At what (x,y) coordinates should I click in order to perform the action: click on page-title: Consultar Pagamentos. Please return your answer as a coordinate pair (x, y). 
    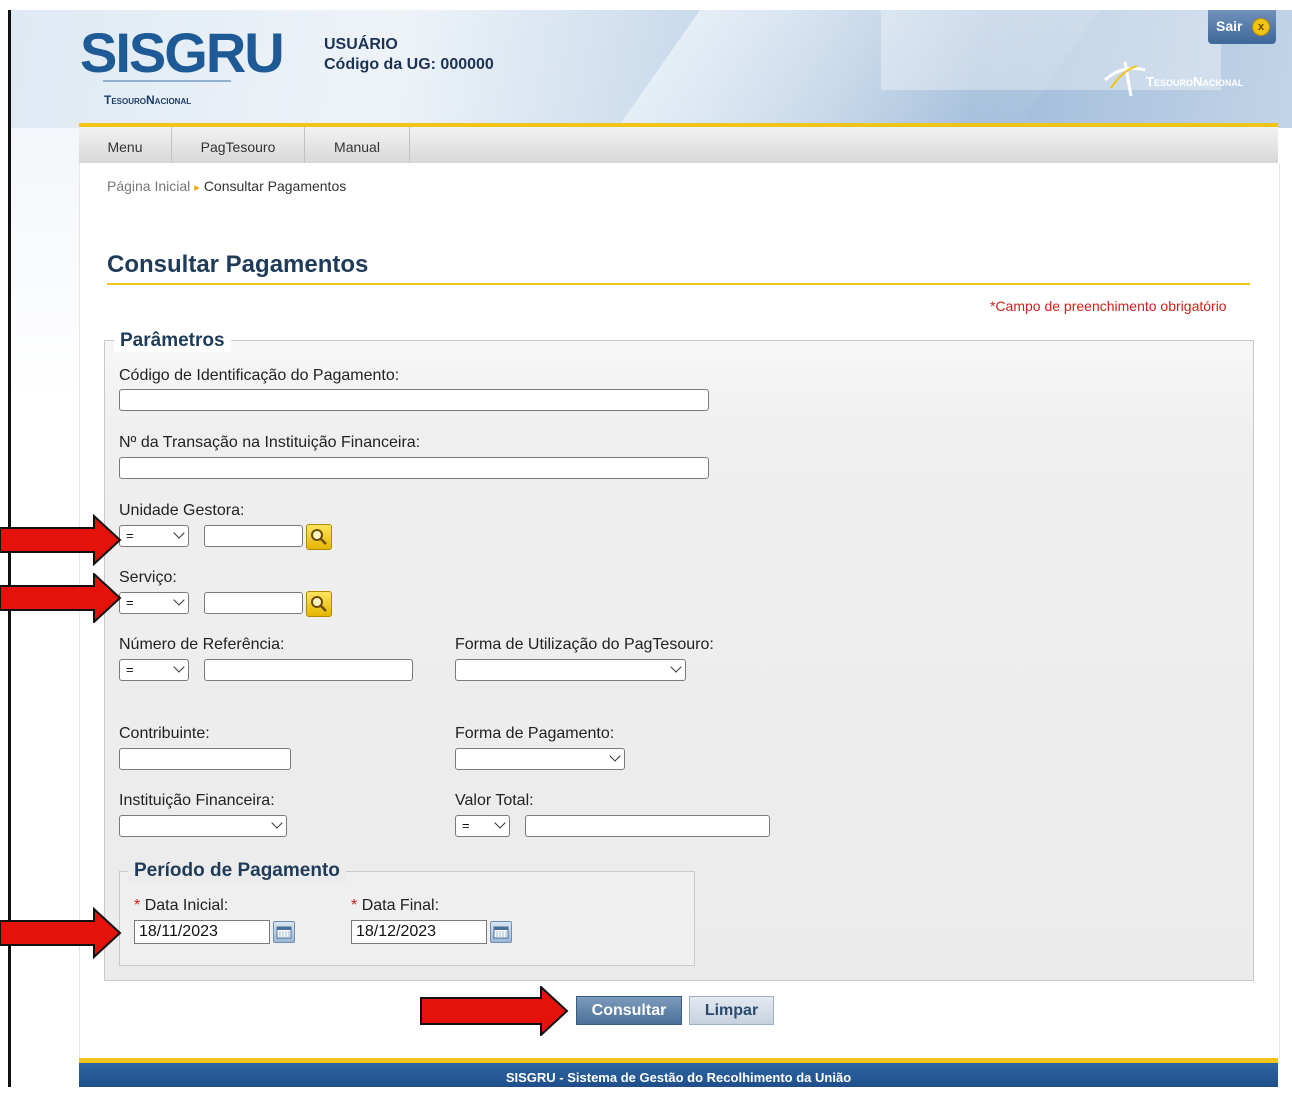
    Looking at the image, I should click on (238, 264).